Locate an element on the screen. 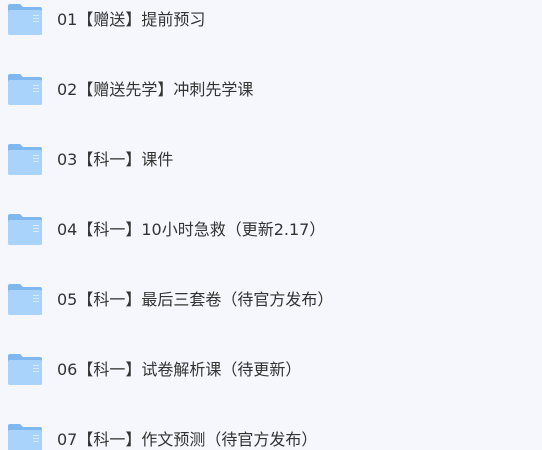 The height and width of the screenshot is (450, 542). folder-item-06: 06【科一】试卷解析课（待更新） is located at coordinates (271, 370).